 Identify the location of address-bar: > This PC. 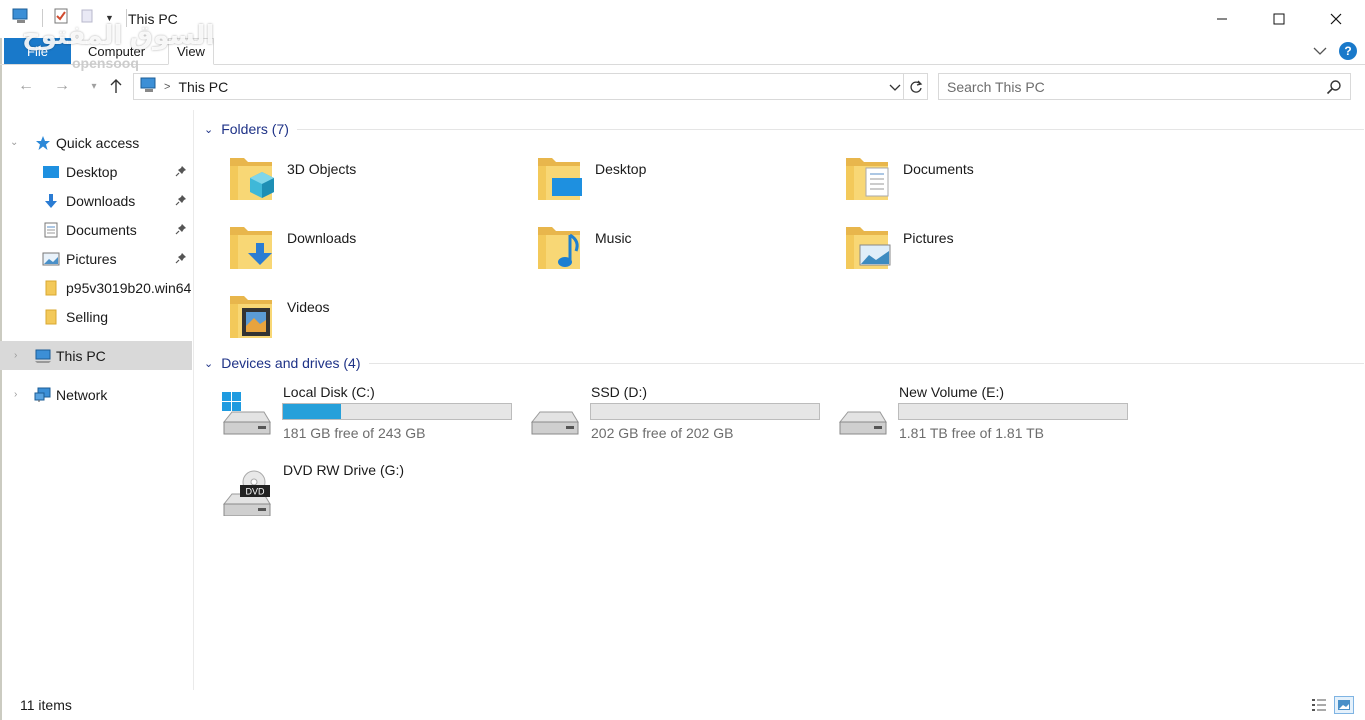
(530, 86).